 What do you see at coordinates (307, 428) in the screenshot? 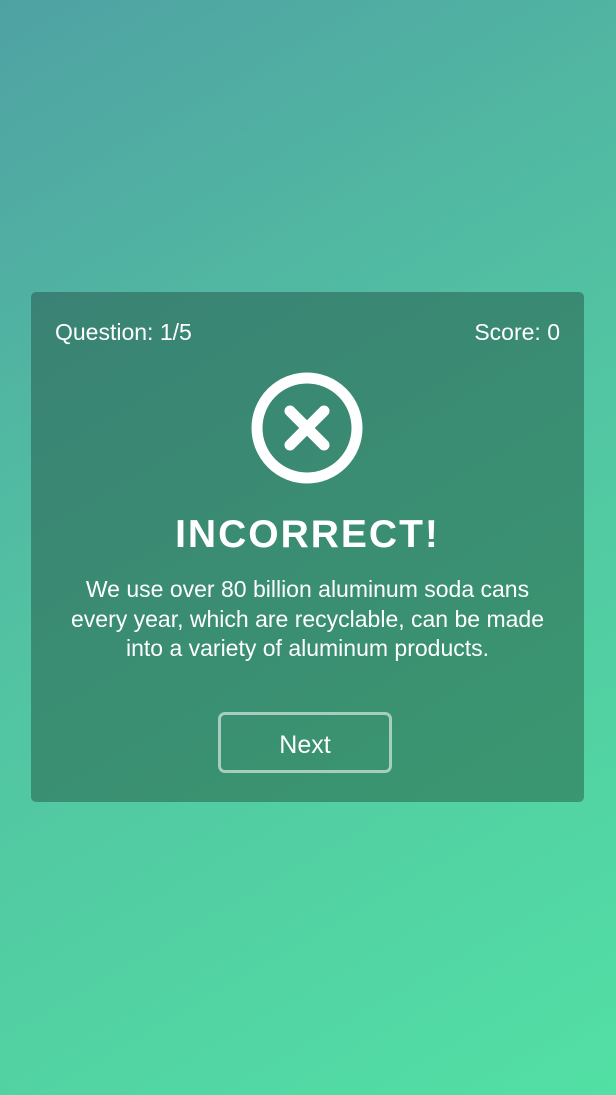
I see `close-circle-icon` at bounding box center [307, 428].